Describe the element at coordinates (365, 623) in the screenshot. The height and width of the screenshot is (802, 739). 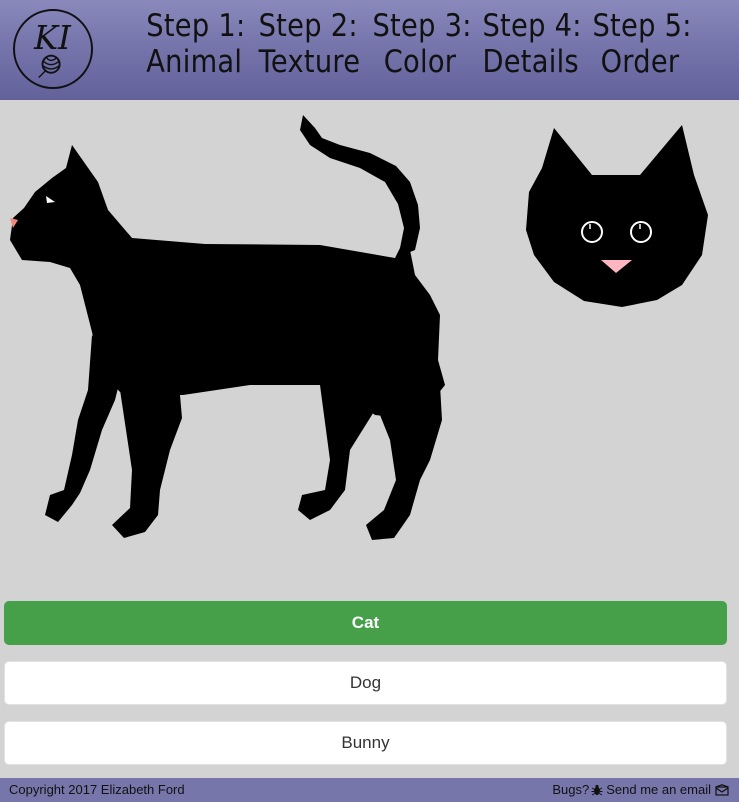
I see `option-cat-button: Cat` at that location.